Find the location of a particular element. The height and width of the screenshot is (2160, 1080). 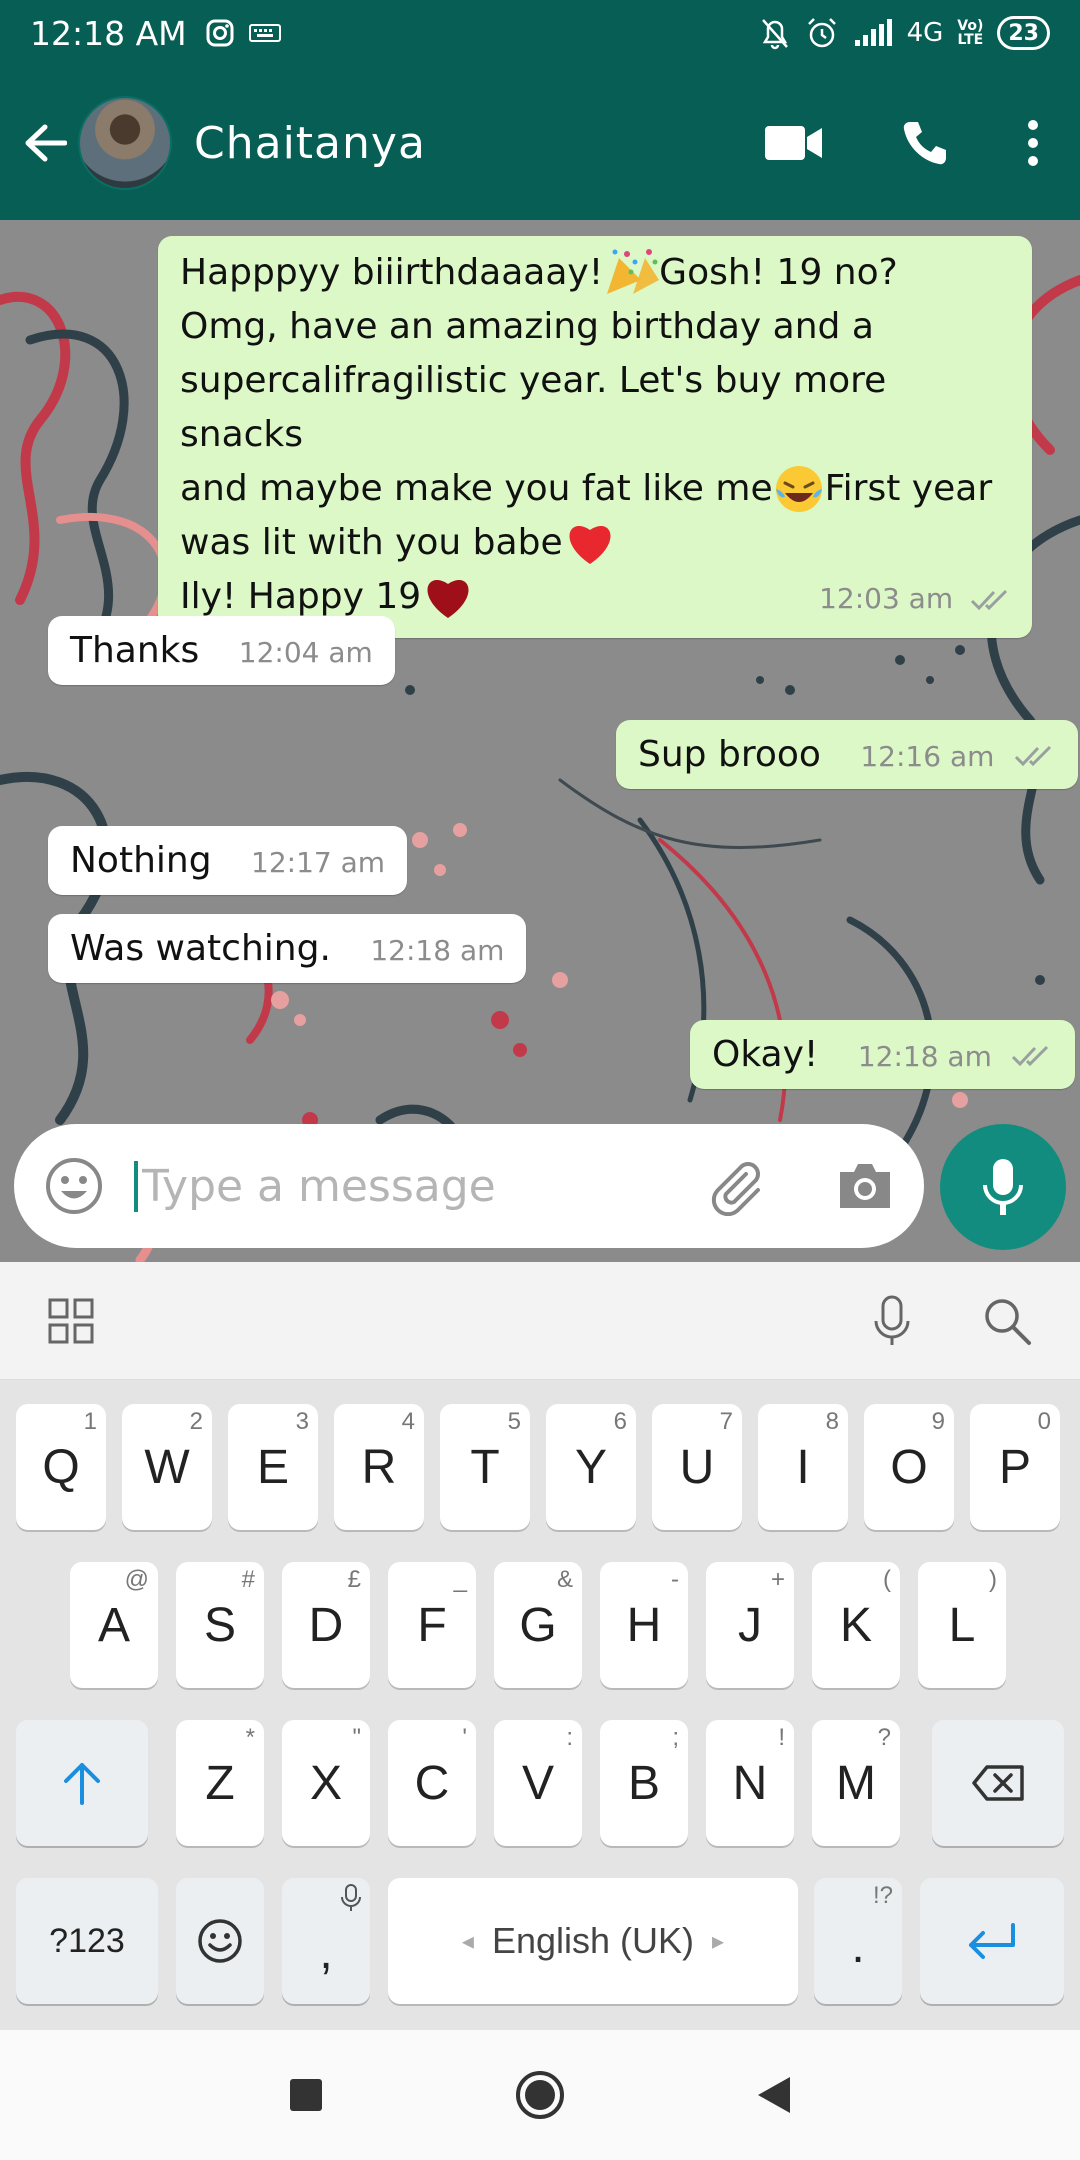

period-key: .!? is located at coordinates (858, 1941).